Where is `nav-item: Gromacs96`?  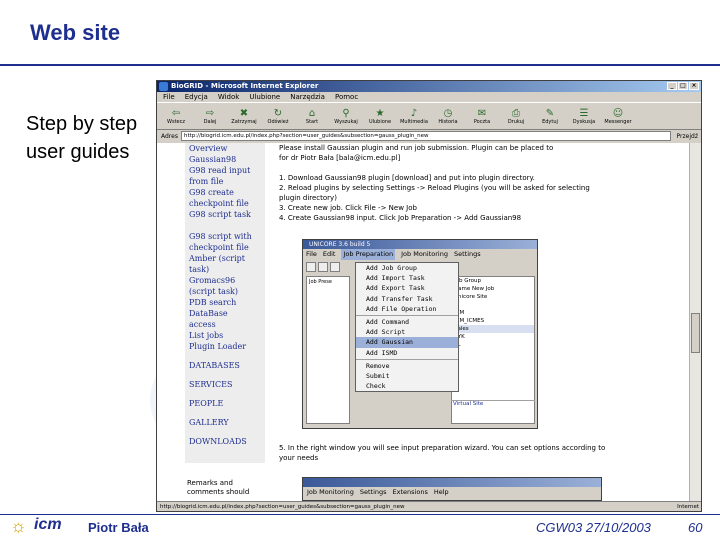
nav-item: Gromacs96 is located at coordinates (225, 280).